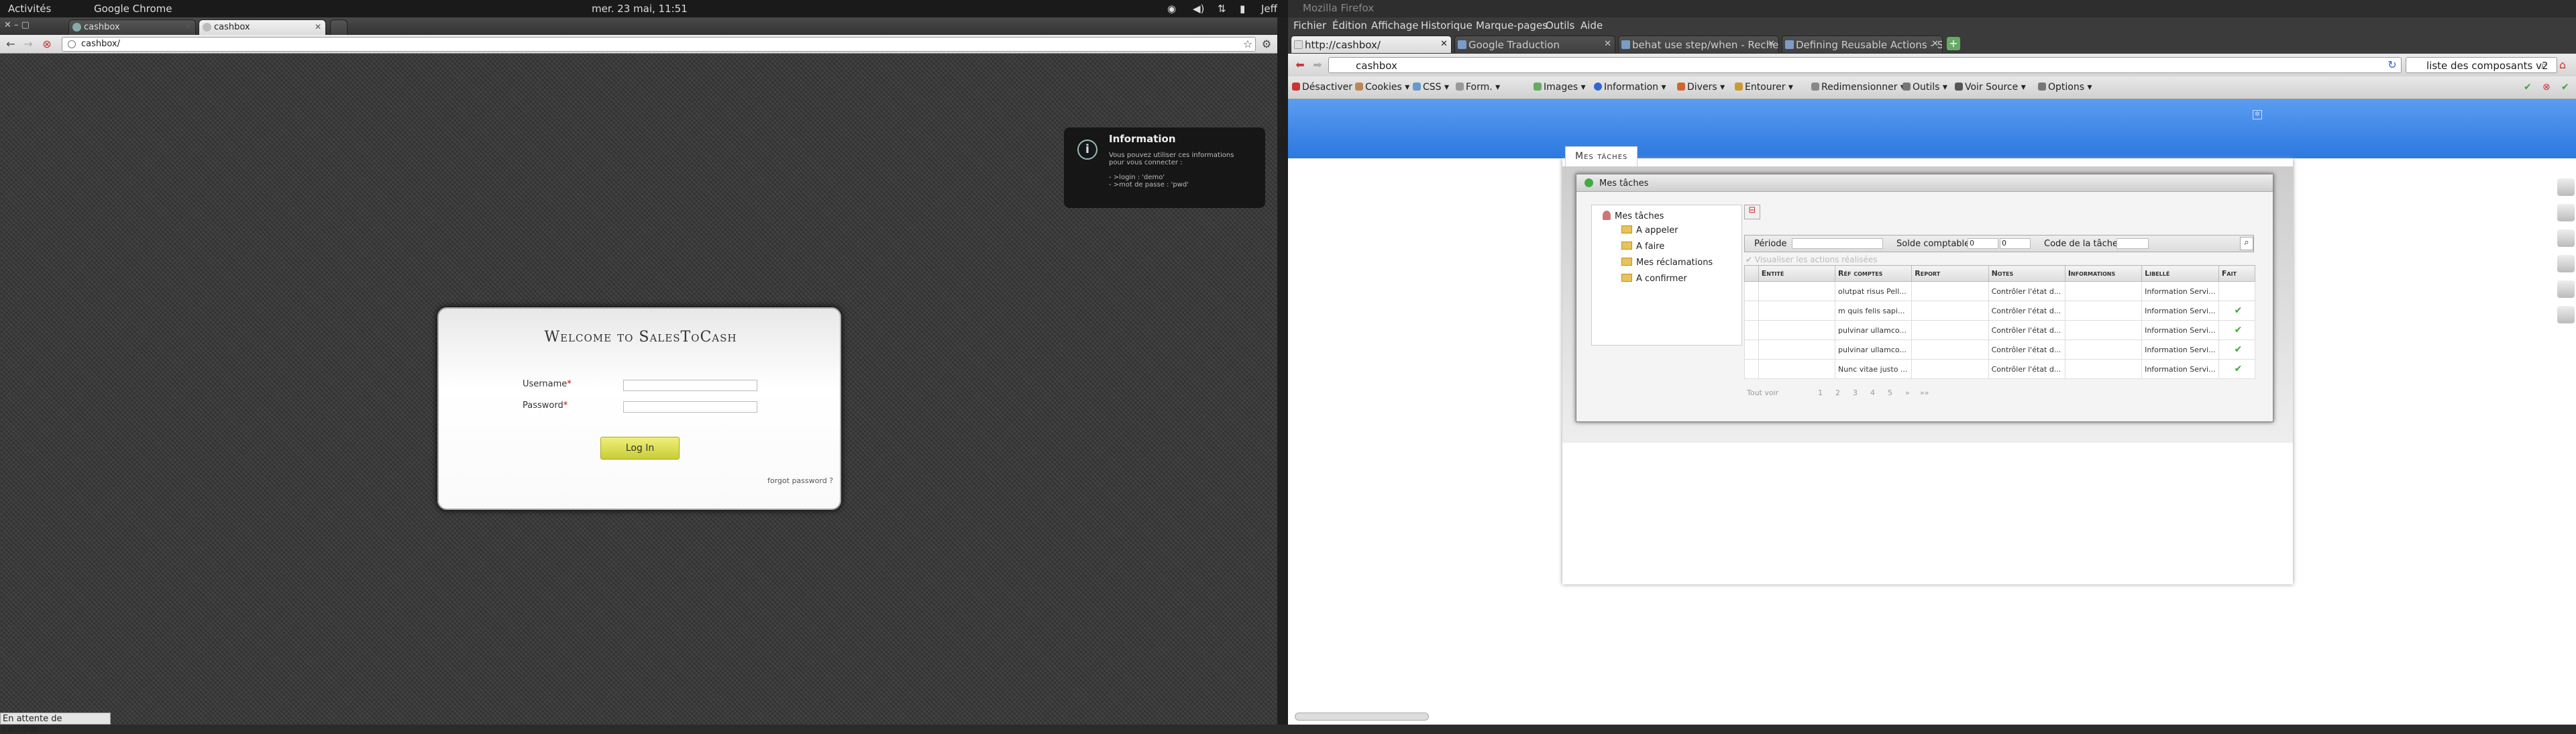 This screenshot has height=734, width=2576. I want to click on col-notes: Notes, so click(2026, 273).